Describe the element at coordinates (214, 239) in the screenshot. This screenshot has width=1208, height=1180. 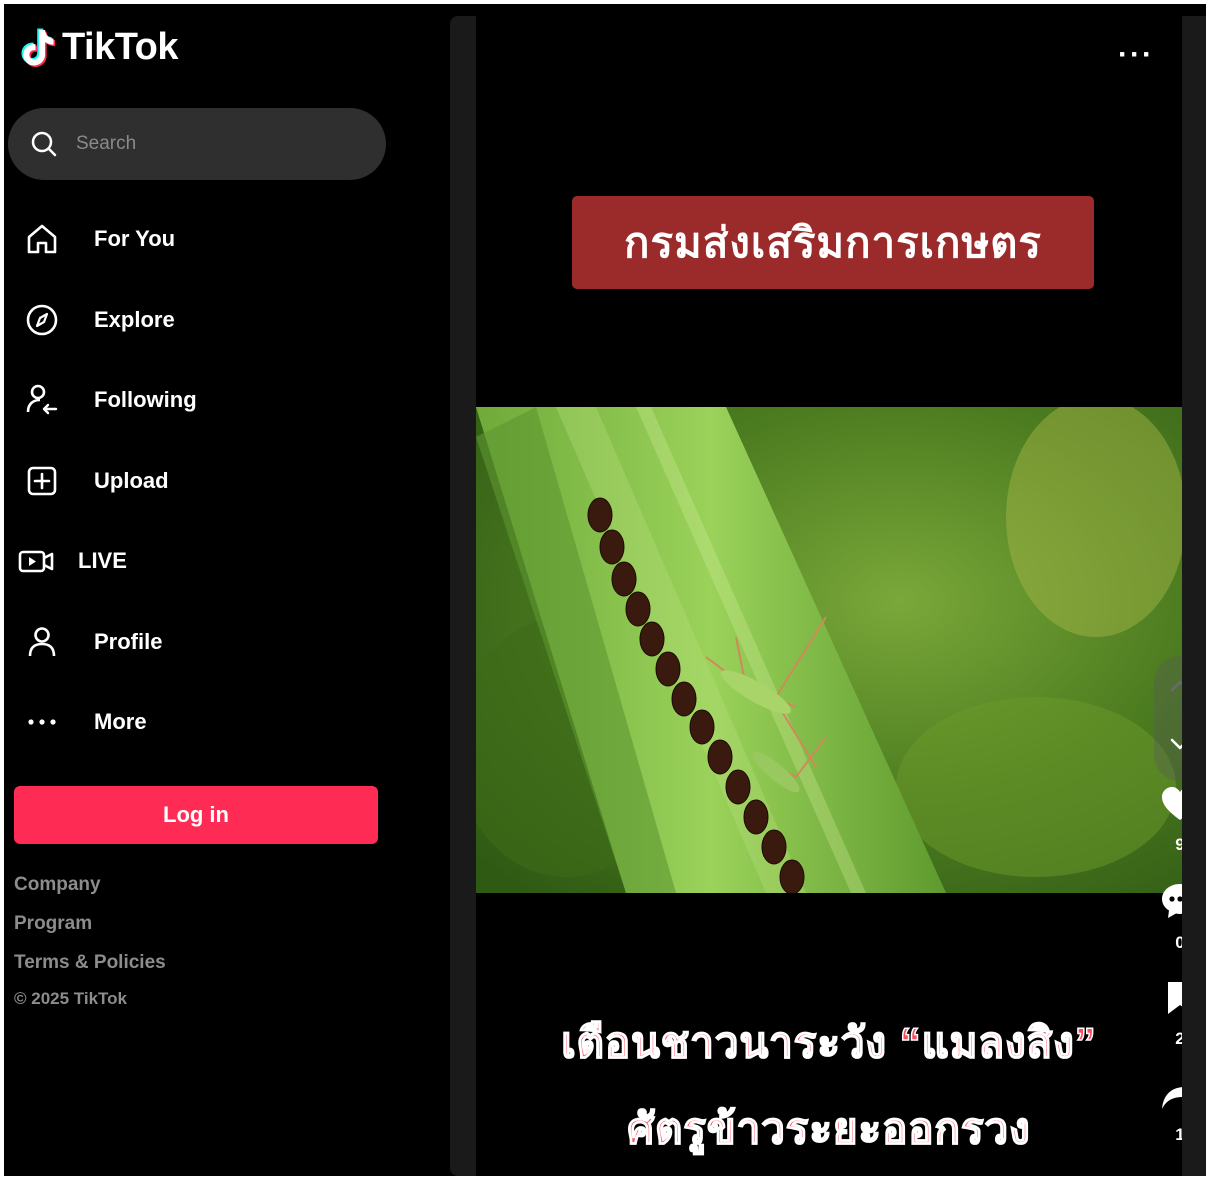
I see `nav-for-you: For You` at that location.